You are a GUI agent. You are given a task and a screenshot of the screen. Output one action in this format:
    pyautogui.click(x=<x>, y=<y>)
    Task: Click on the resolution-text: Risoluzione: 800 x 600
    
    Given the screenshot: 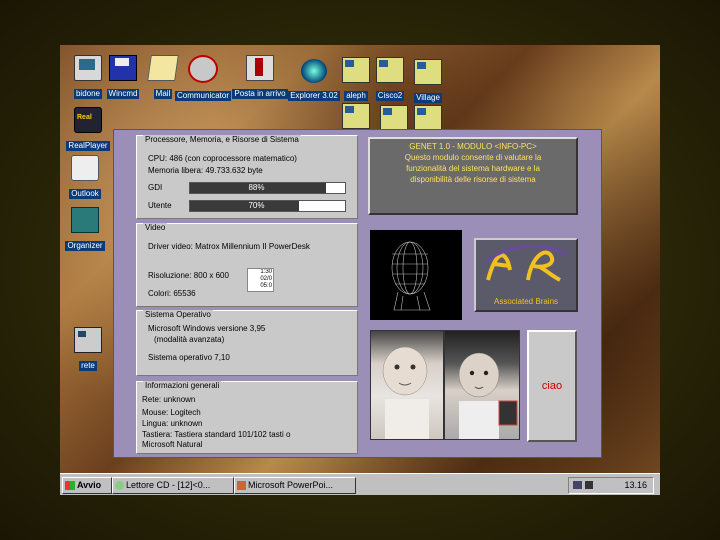 What is the action you would take?
    pyautogui.click(x=188, y=275)
    